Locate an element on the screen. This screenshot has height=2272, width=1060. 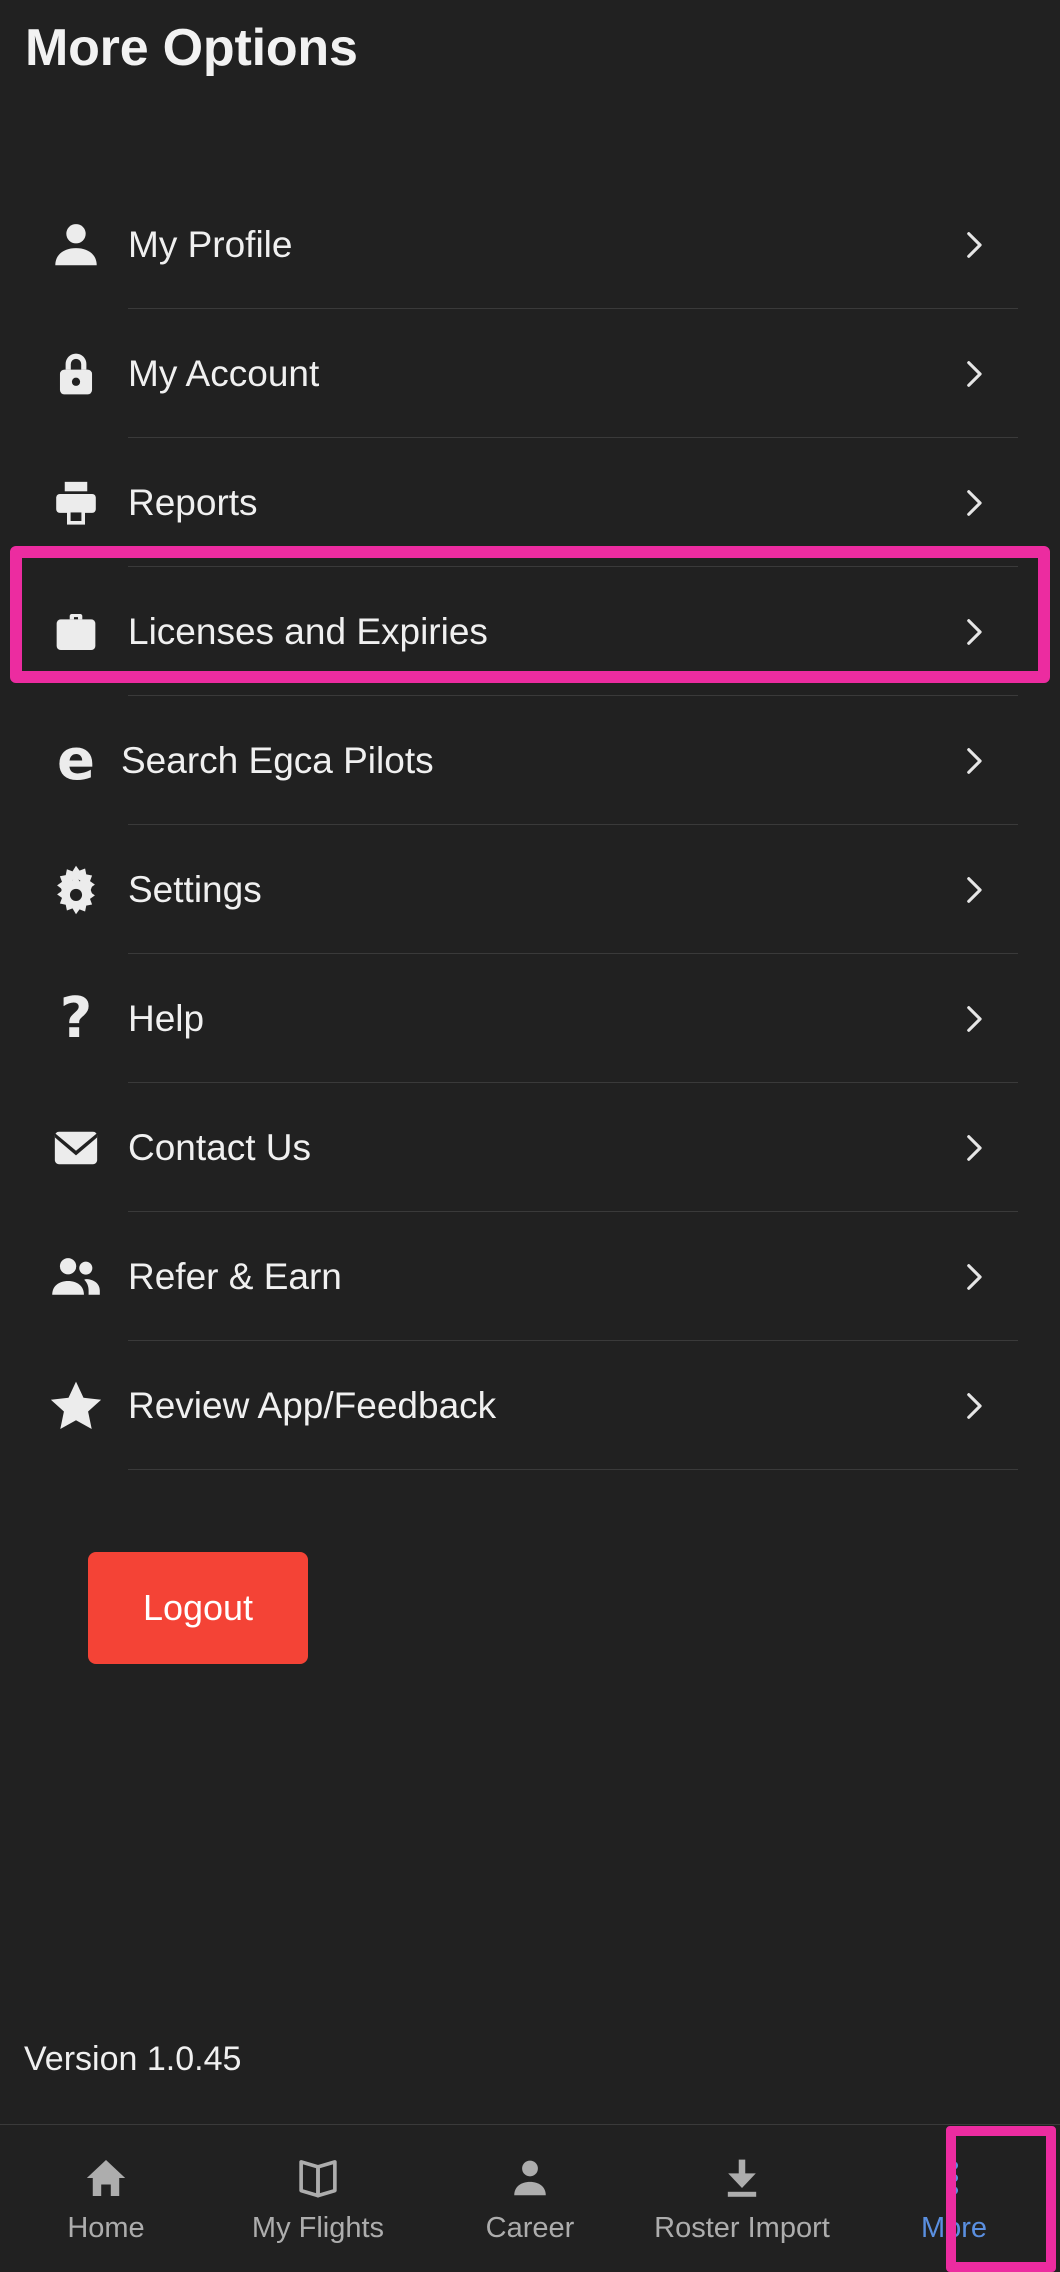
menu-item-help: ? Help is located at coordinates (530, 1018).